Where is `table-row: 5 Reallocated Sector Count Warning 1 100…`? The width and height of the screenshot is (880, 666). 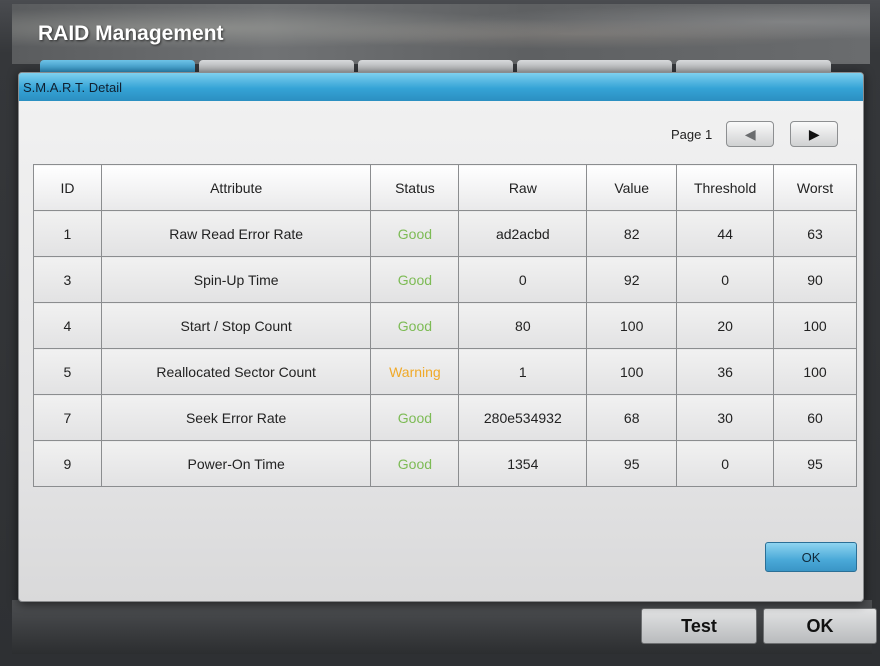
table-row: 5 Reallocated Sector Count Warning 1 100… is located at coordinates (445, 371).